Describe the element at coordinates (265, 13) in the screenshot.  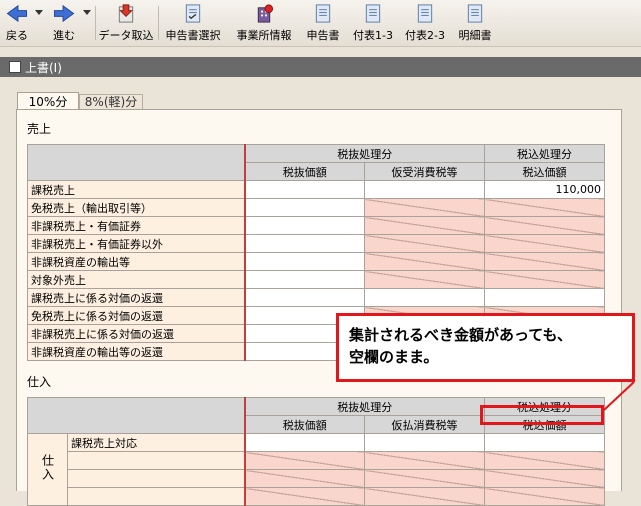
I see `office-icon` at that location.